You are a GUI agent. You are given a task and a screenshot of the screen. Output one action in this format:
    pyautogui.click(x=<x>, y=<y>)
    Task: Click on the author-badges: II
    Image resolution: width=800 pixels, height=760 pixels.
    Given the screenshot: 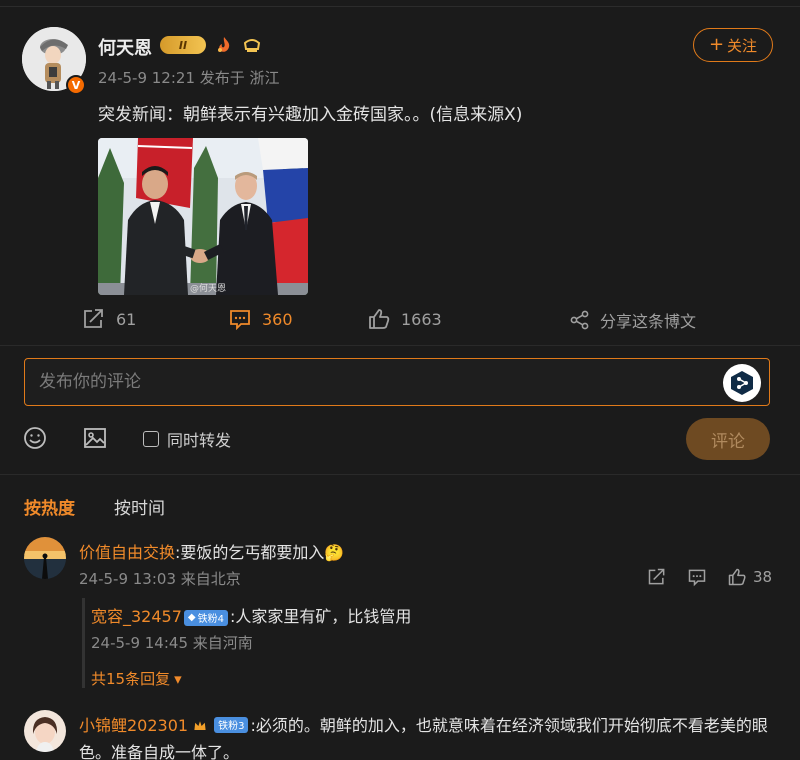 What is the action you would take?
    pyautogui.click(x=211, y=45)
    